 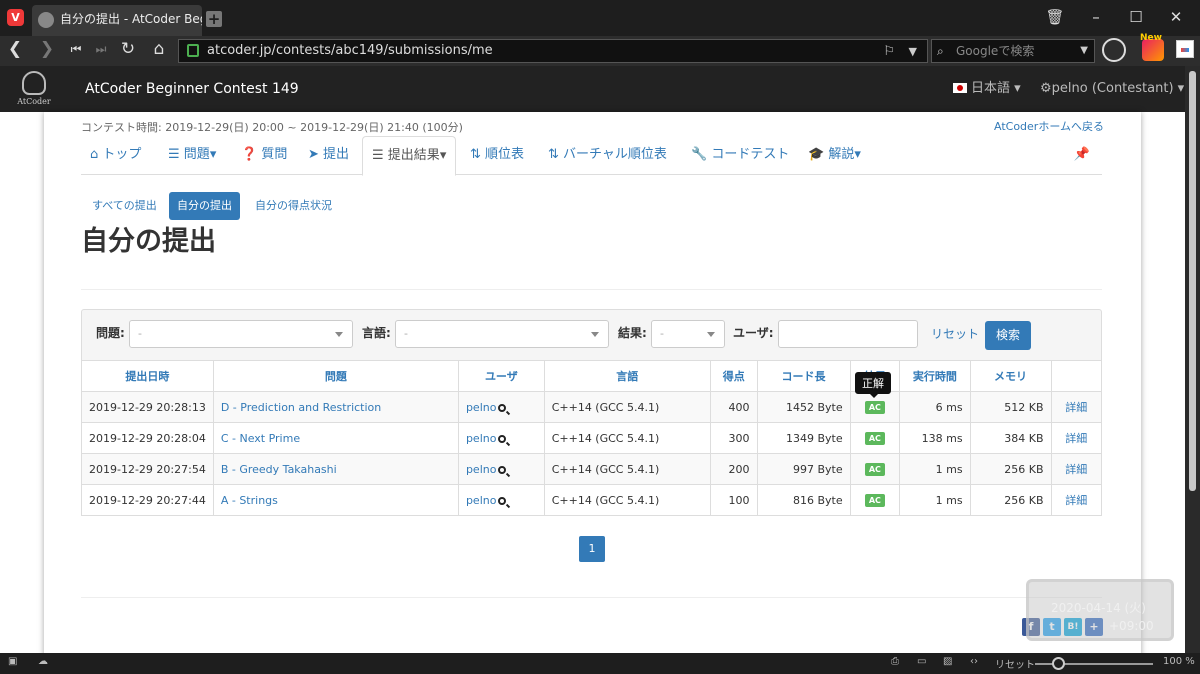 What do you see at coordinates (413, 155) in the screenshot?
I see `tab-label: 提出結果` at bounding box center [413, 155].